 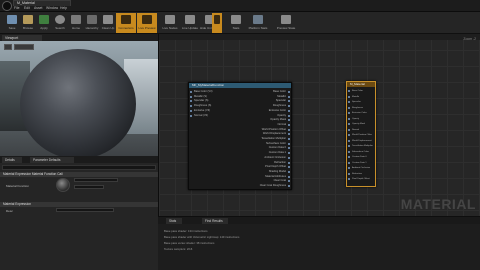 I want to click on function-output-pin: Material Attributes, so click(x=240, y=177).